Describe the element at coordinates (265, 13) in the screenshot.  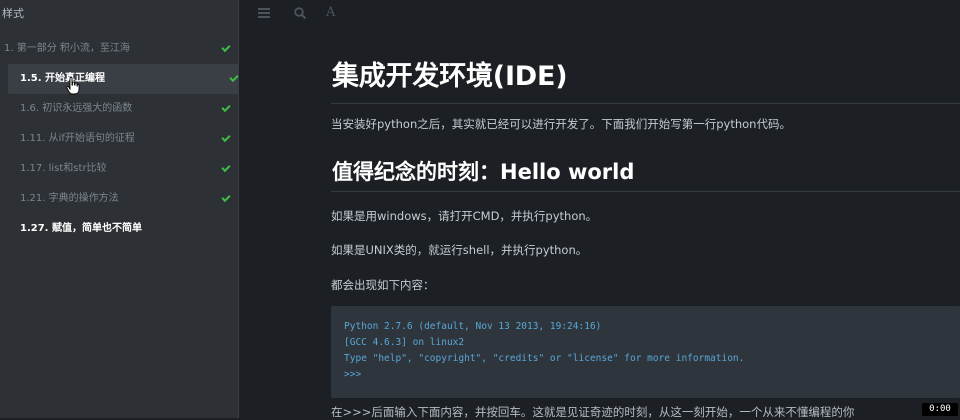
I see `menu-icon` at that location.